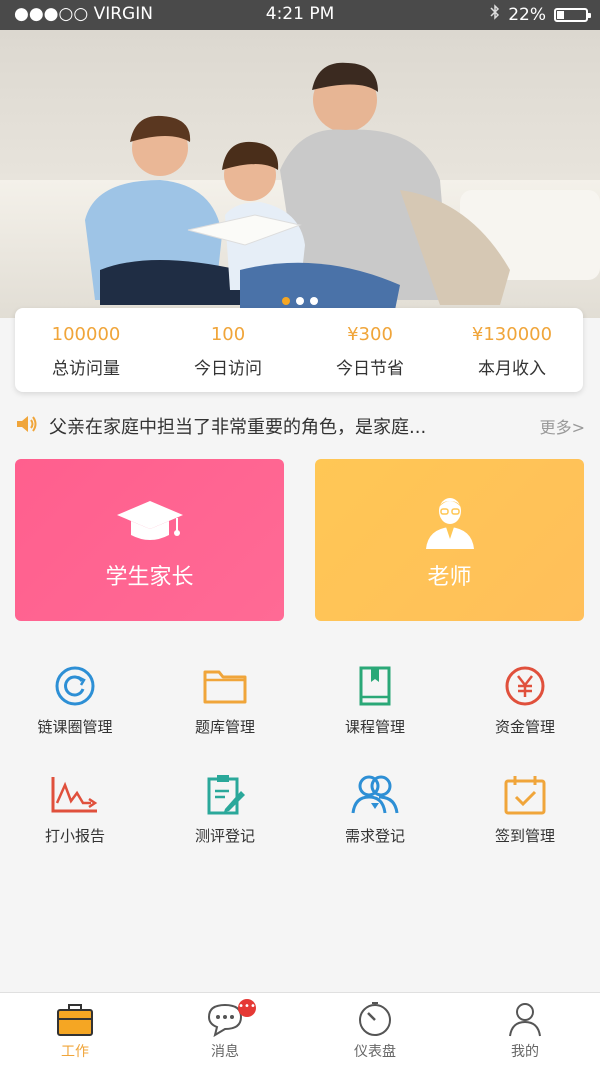 This screenshot has height=1068, width=600. I want to click on unread-badge: •••, so click(247, 1008).